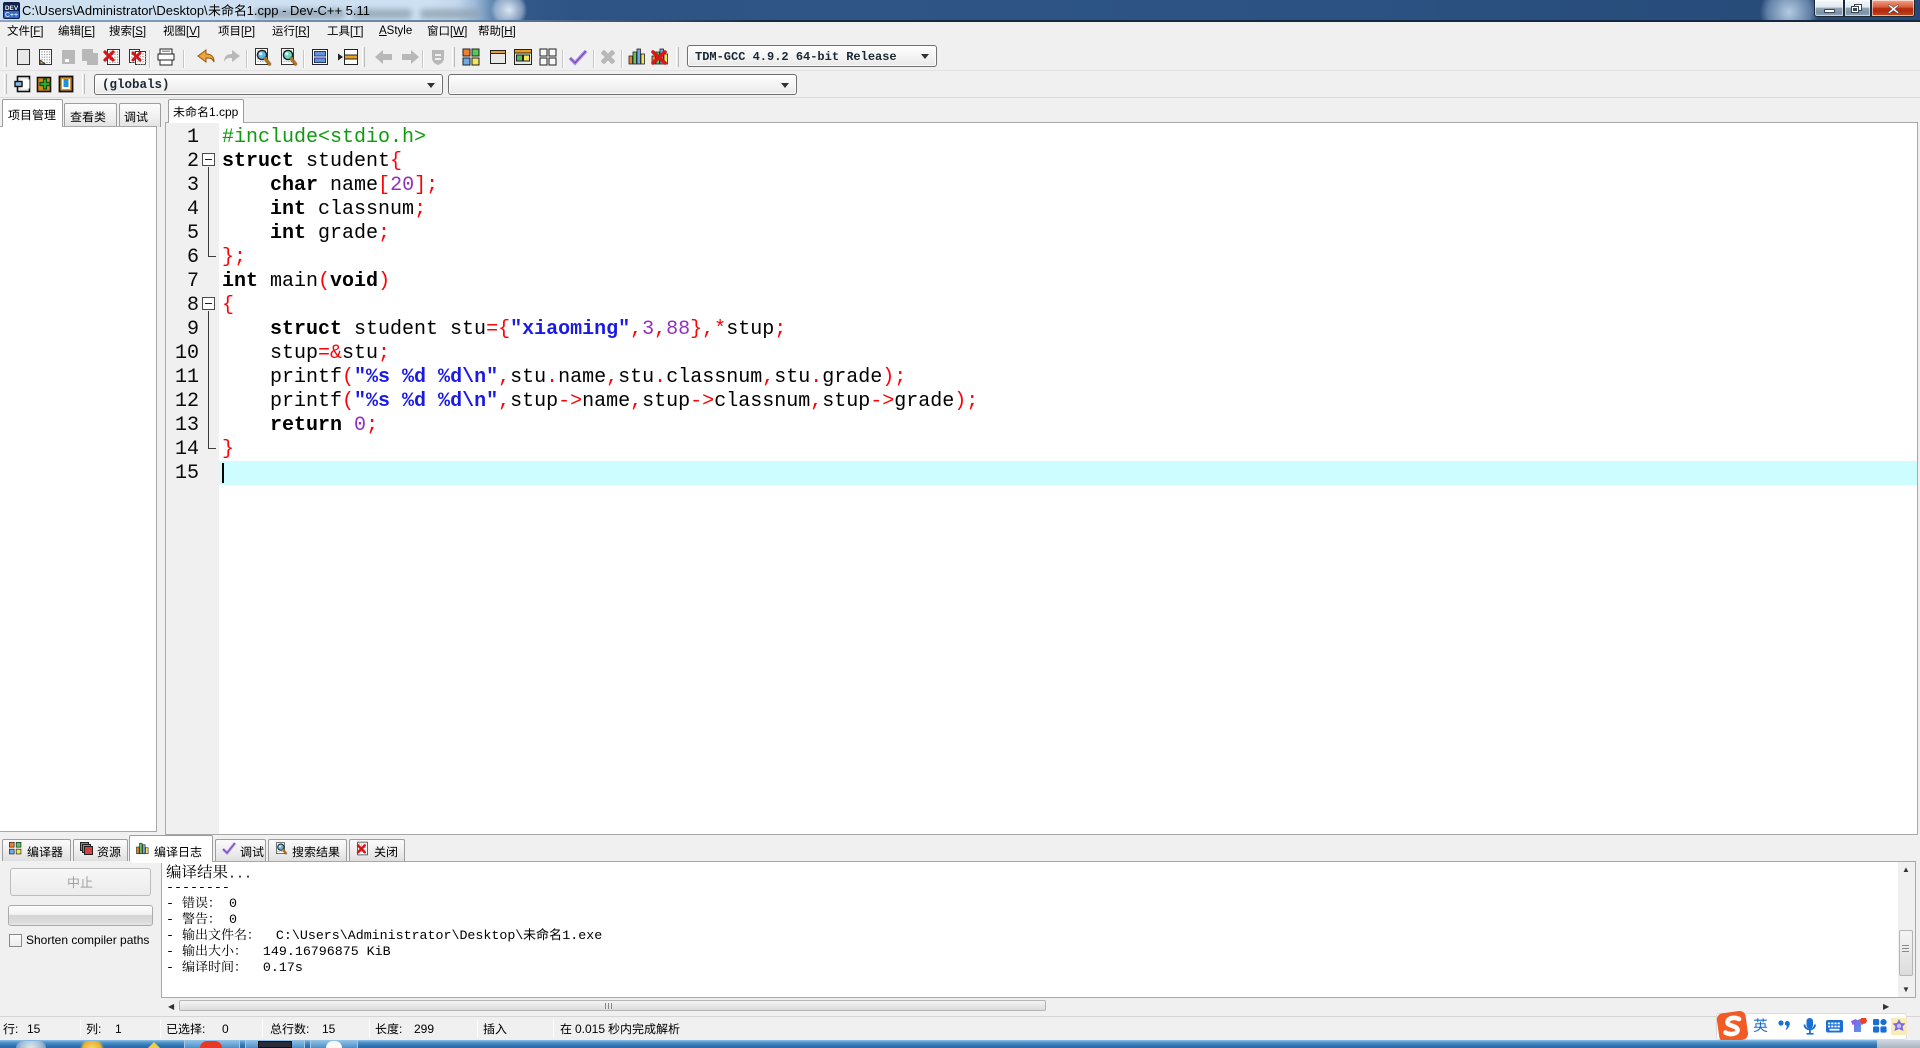  What do you see at coordinates (11, 15) in the screenshot?
I see `svg-text: C++` at bounding box center [11, 15].